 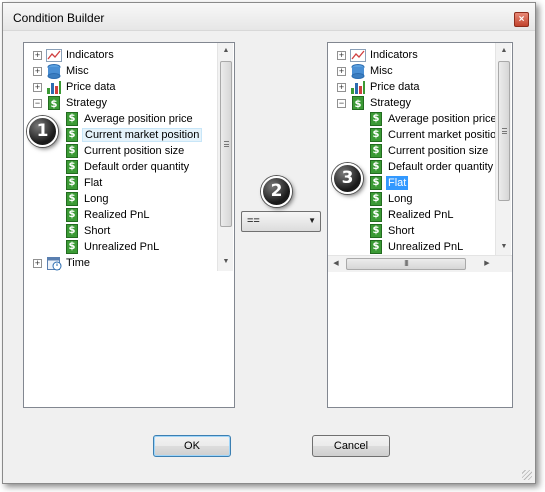 What do you see at coordinates (90, 55) in the screenshot?
I see `tree-item-label: Indicators` at bounding box center [90, 55].